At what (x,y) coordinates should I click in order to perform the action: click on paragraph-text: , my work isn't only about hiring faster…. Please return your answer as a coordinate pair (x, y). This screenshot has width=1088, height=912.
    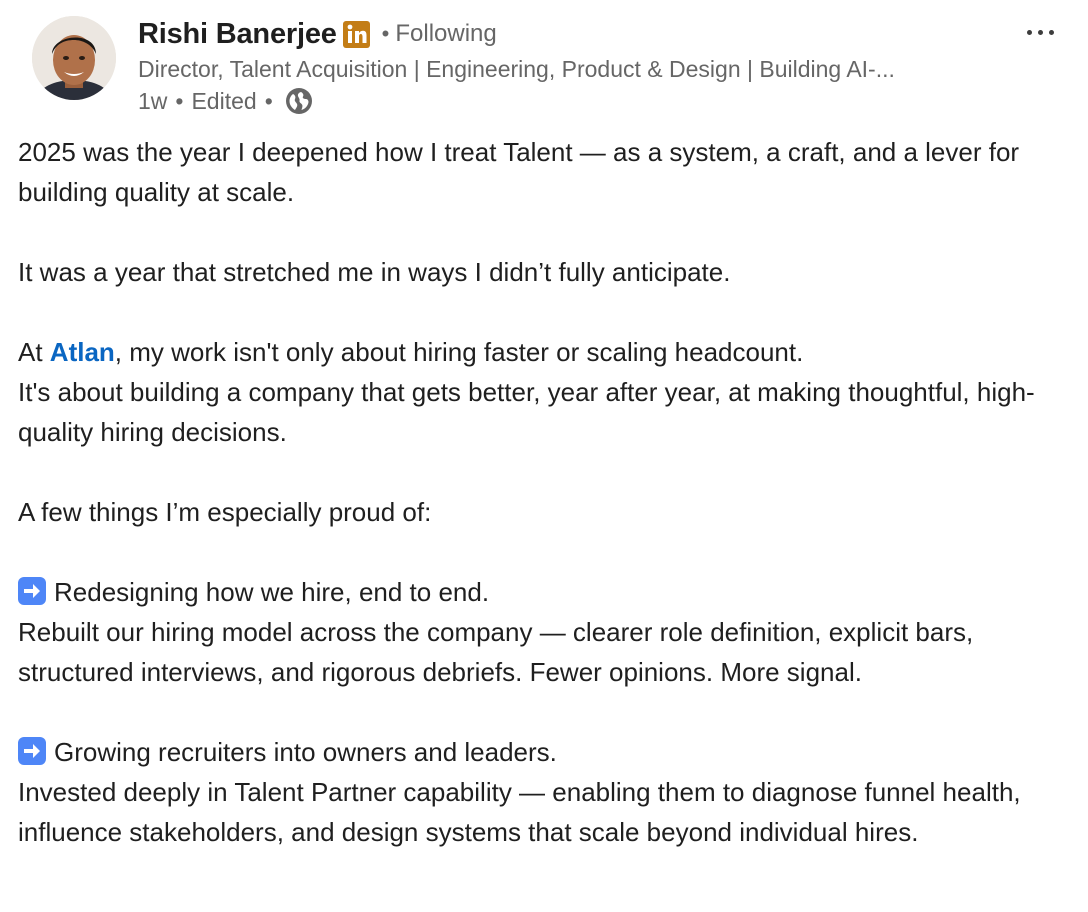
    Looking at the image, I should click on (459, 352).